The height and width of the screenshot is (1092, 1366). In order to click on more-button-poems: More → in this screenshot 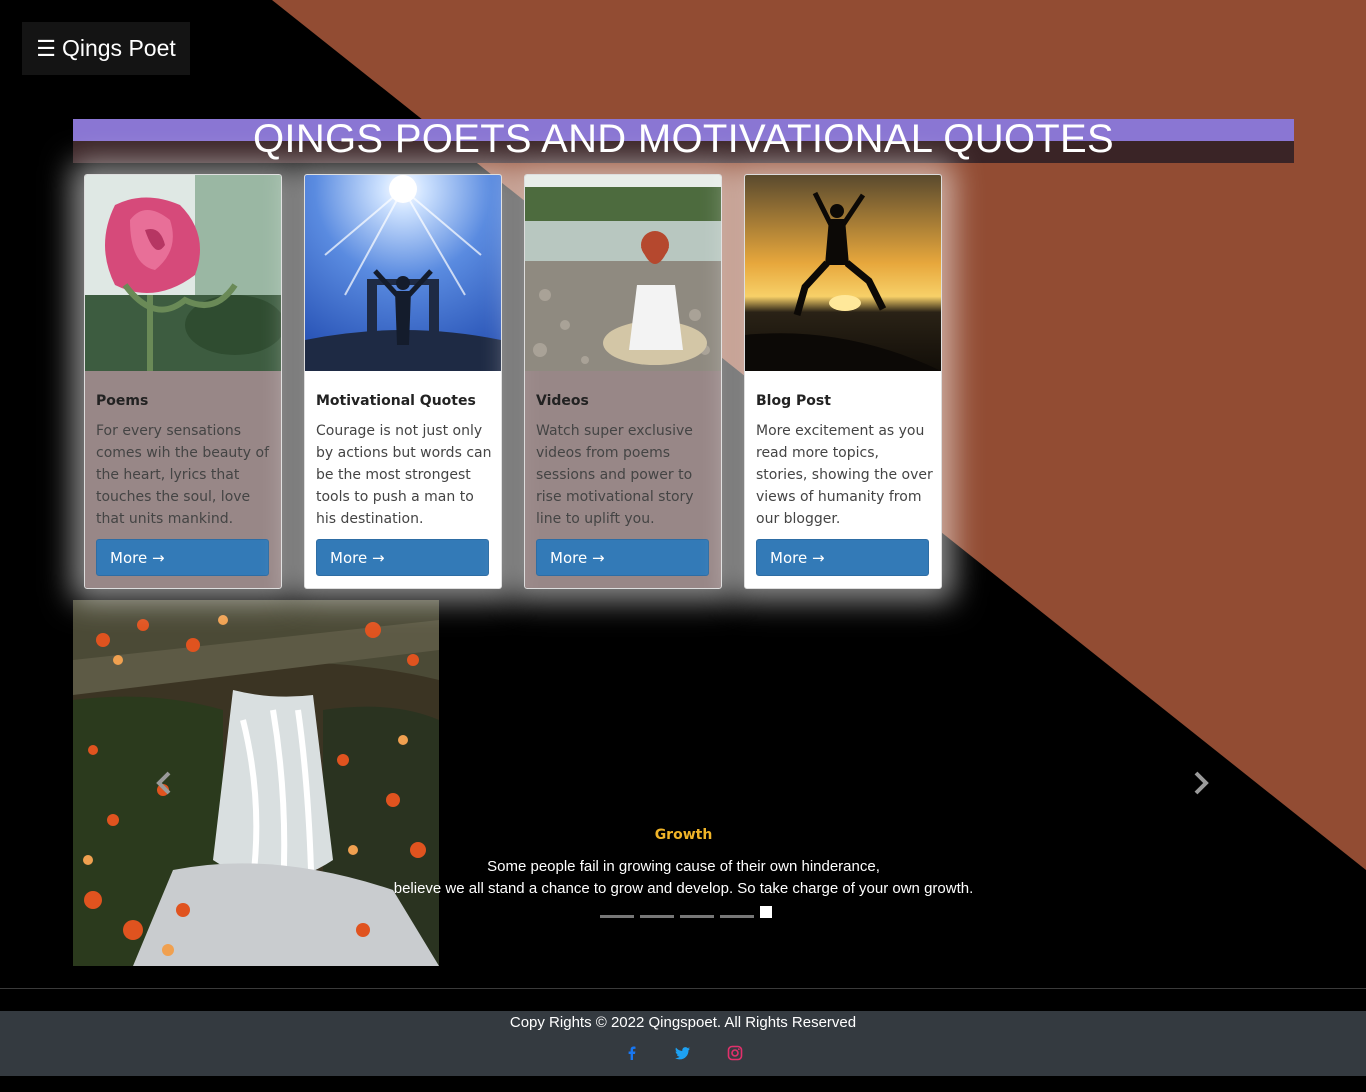, I will do `click(182, 557)`.